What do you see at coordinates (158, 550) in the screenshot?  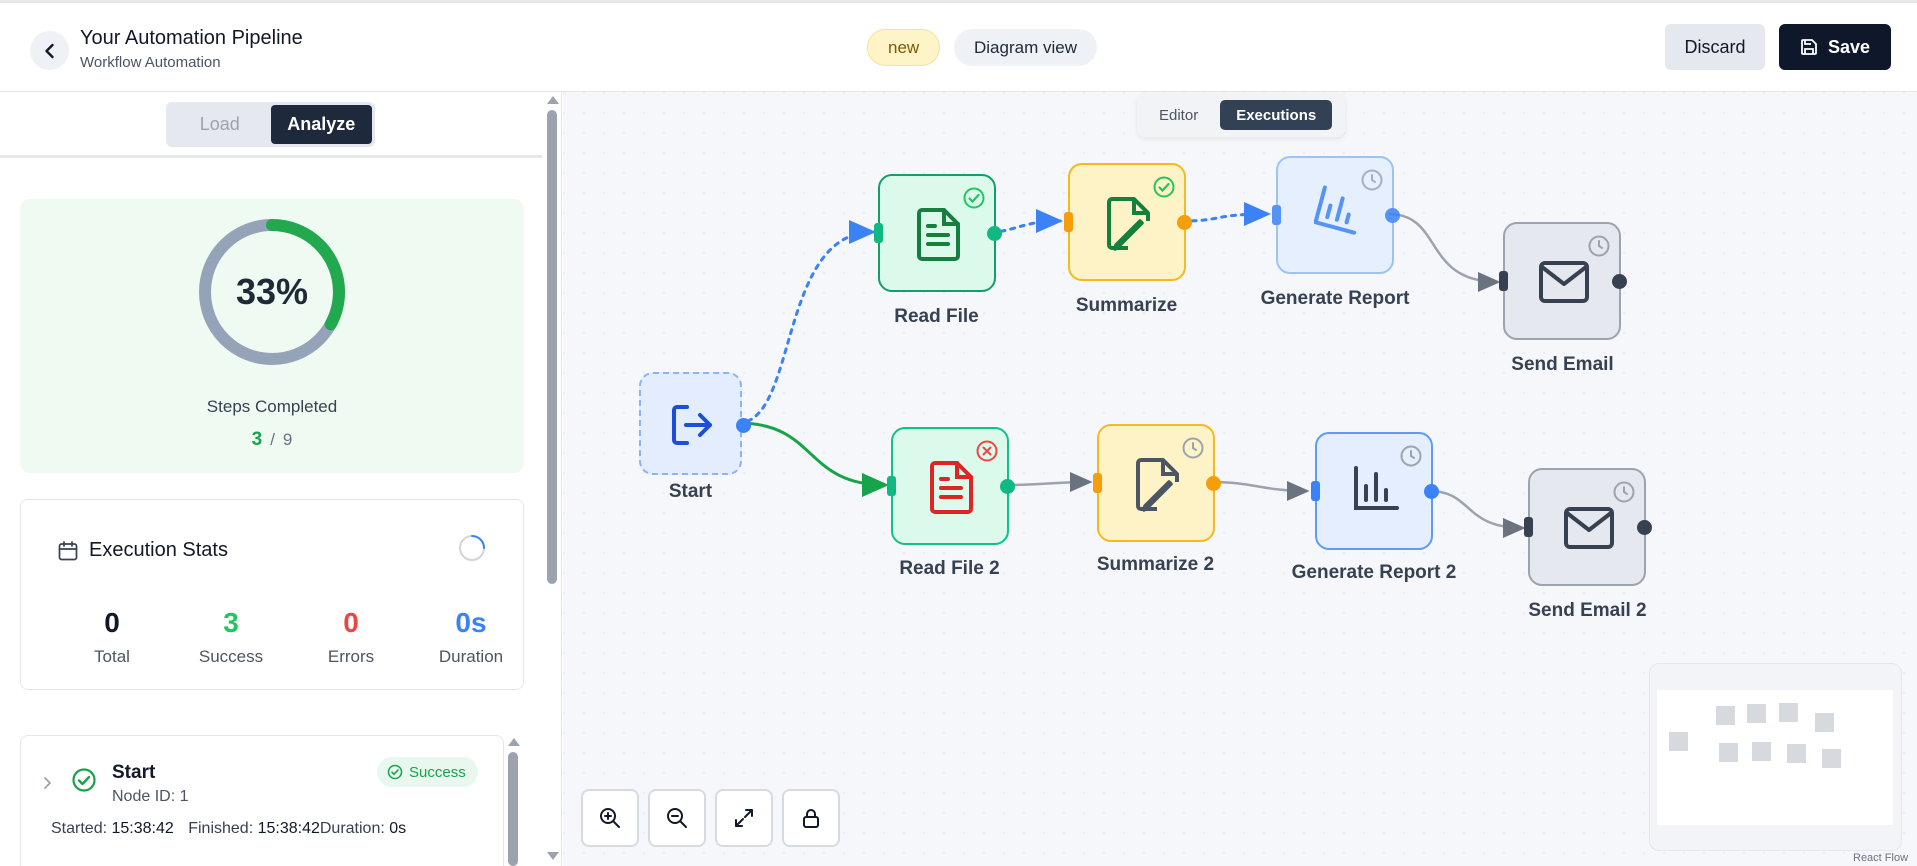 I see `stats-title: Execution Stats` at bounding box center [158, 550].